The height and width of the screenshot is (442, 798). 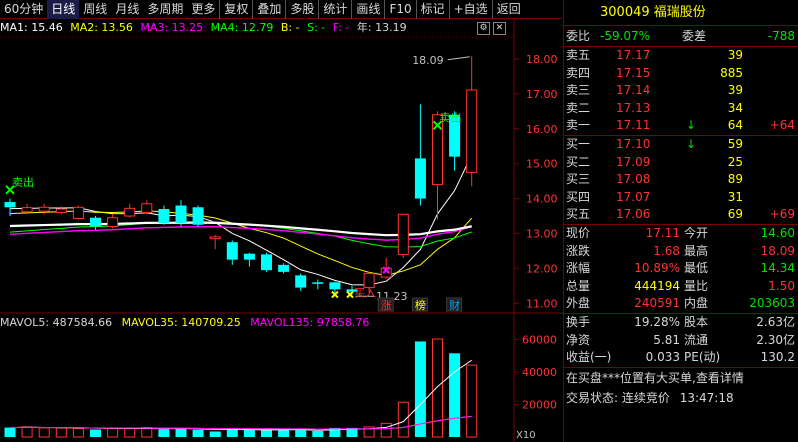 What do you see at coordinates (633, 90) in the screenshot?
I see `asks-price: 17.14` at bounding box center [633, 90].